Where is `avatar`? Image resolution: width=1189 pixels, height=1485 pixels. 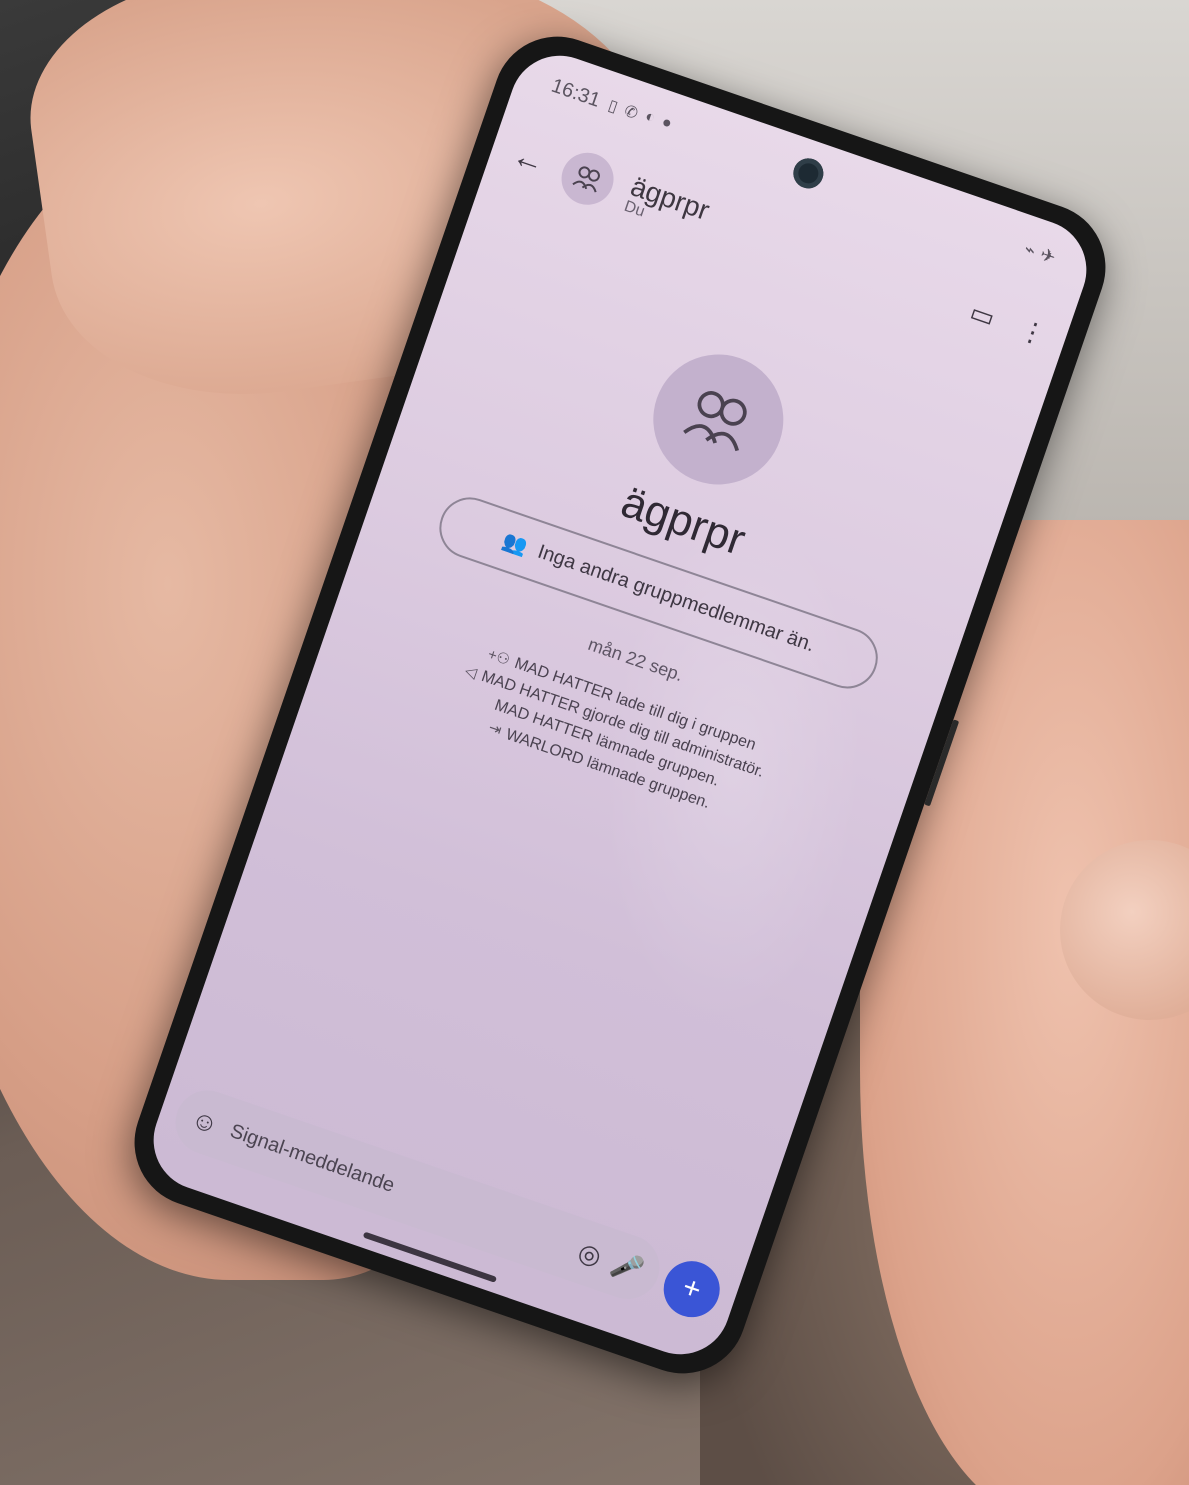 avatar is located at coordinates (587, 178).